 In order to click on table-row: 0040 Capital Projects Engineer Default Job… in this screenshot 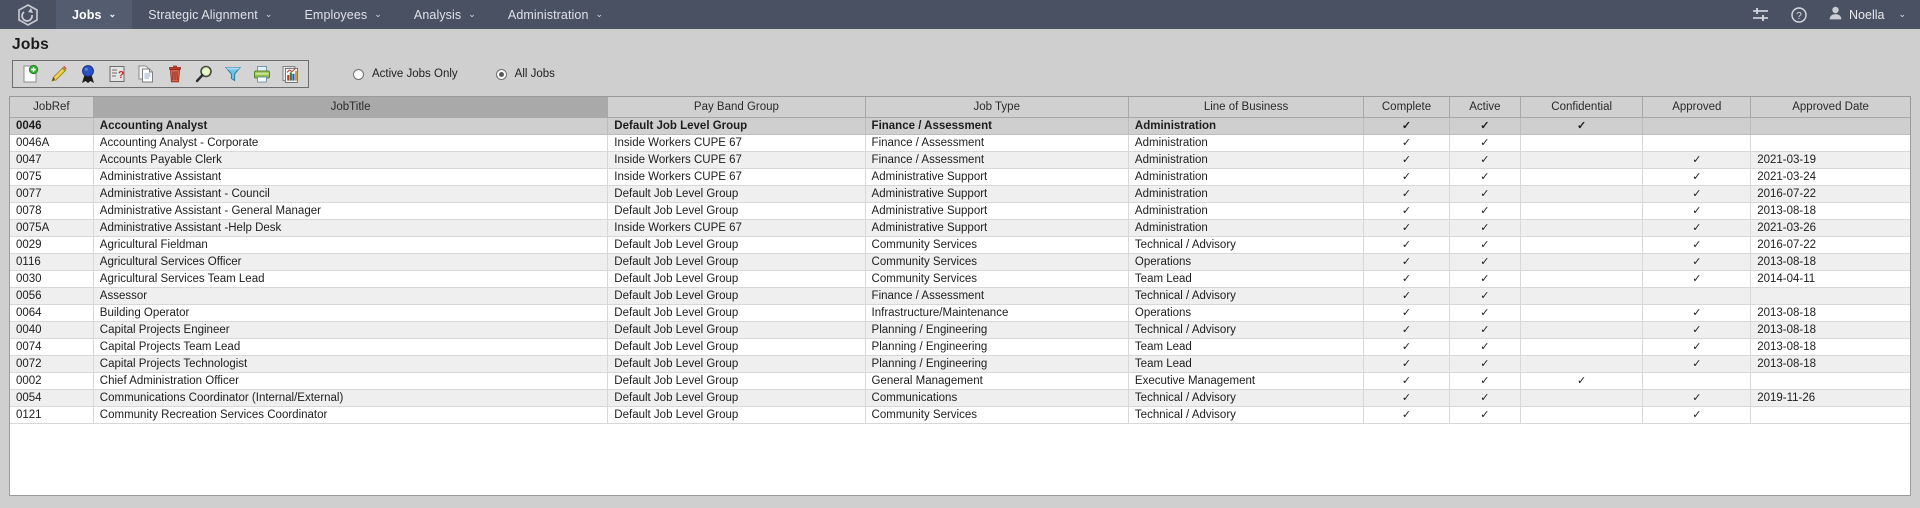, I will do `click(960, 330)`.